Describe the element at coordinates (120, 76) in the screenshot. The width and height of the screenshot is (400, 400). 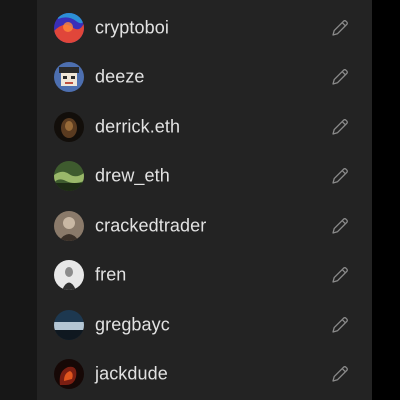
I see `username-label: deeze` at that location.